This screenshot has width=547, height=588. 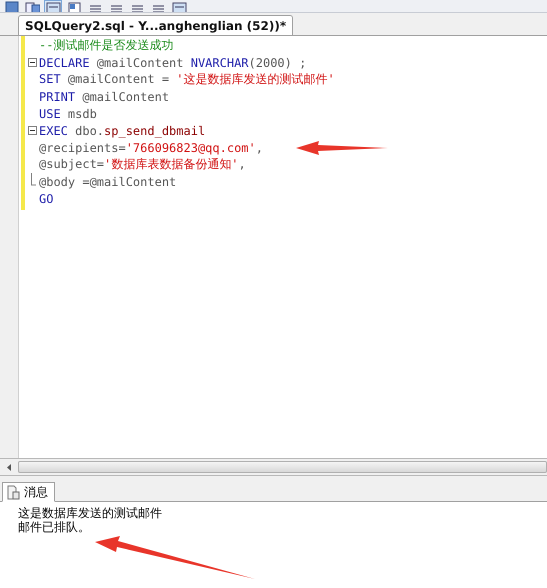 I want to click on document-tab: SQLQuery2.sql - Y...anghenglian (52))*, so click(x=156, y=25).